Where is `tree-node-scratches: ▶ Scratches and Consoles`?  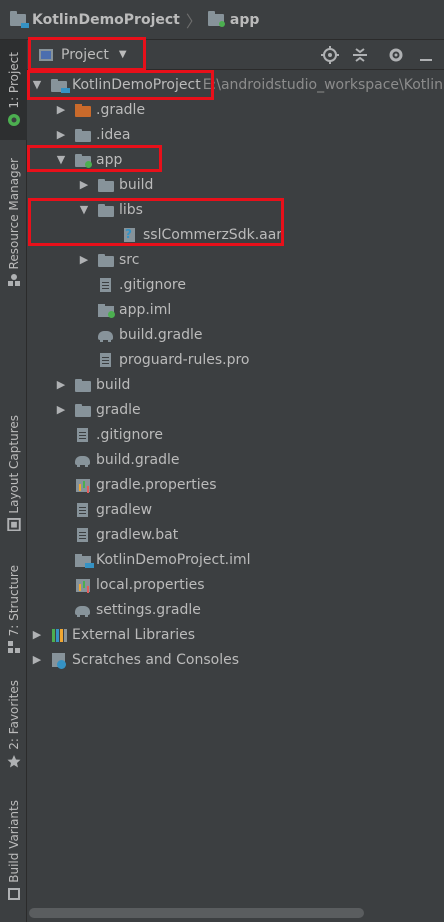
tree-node-scratches: ▶ Scratches and Consoles is located at coordinates (235, 659).